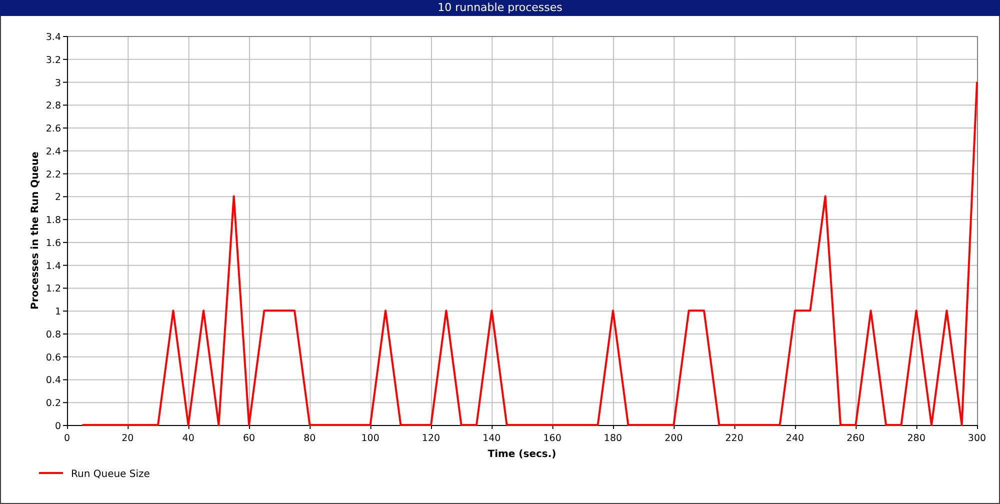 The height and width of the screenshot is (504, 1000). I want to click on axis-tick-label: 280, so click(916, 438).